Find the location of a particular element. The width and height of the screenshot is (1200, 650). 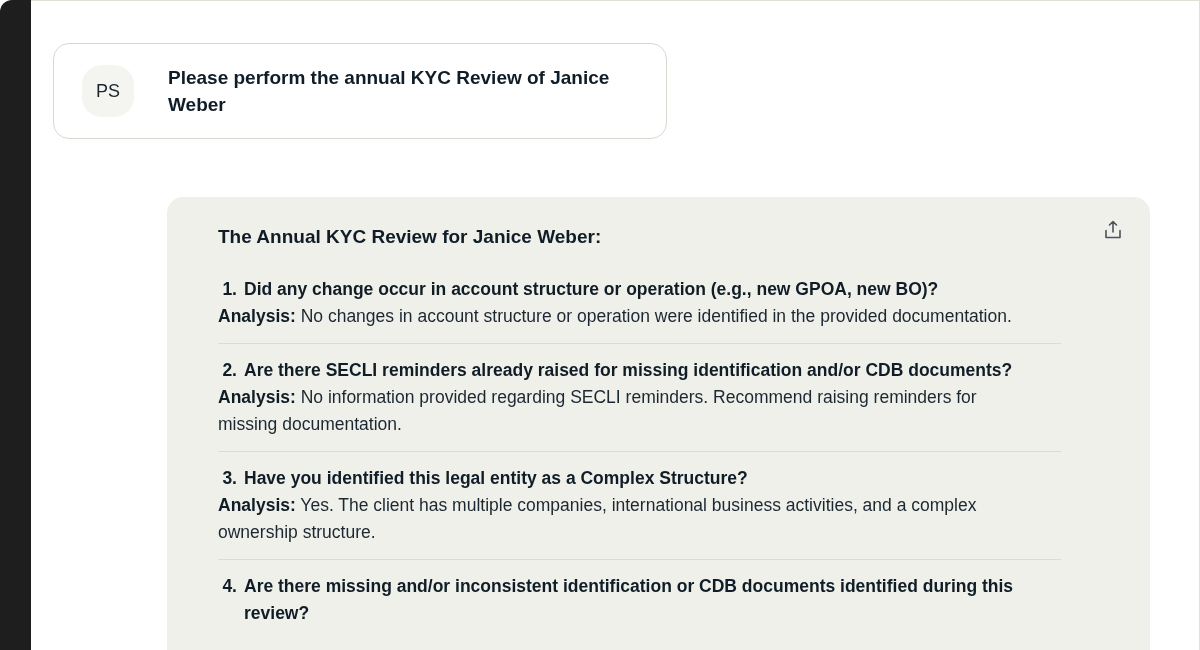

question-number: 3. is located at coordinates (229, 478).